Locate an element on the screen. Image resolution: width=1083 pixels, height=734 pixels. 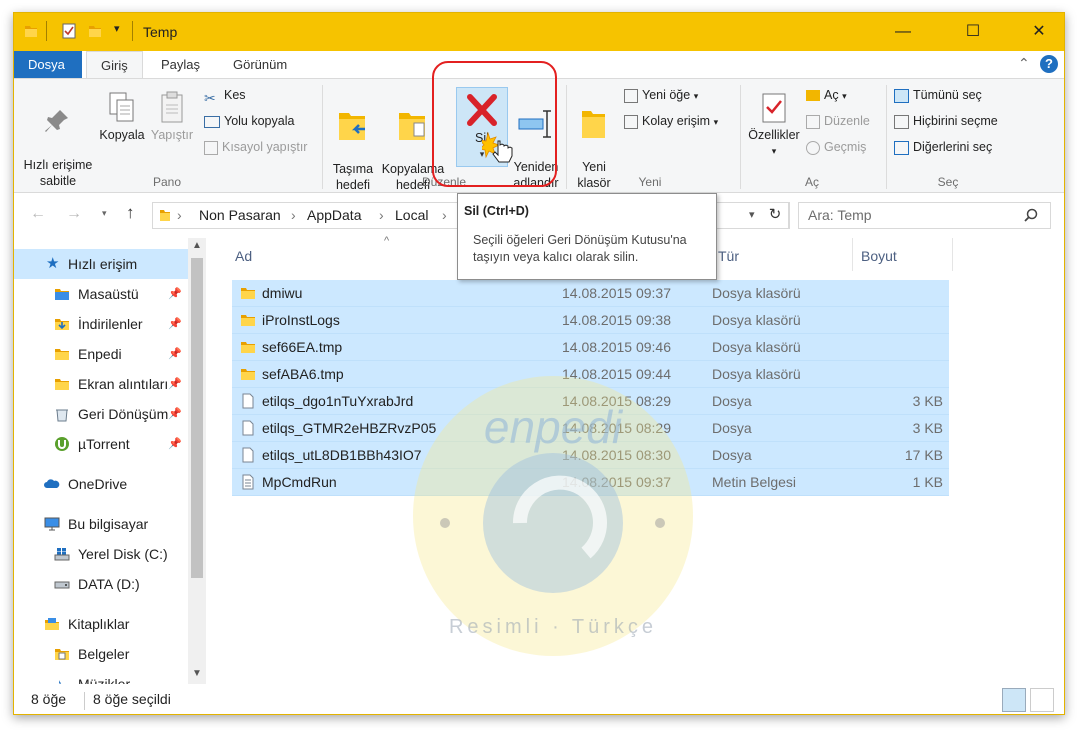
nav-onedrive: OneDrive is located at coordinates (101, 484).